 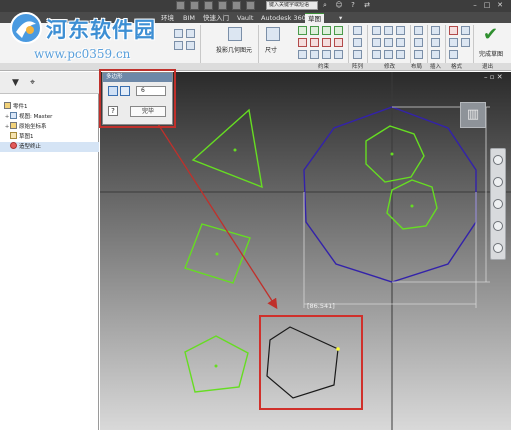 I want to click on driven-dimension-icon, so click(x=465, y=42).